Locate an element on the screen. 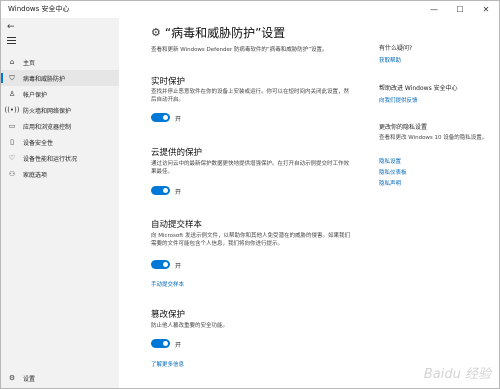  family-icon: ⚇ is located at coordinates (12, 174).